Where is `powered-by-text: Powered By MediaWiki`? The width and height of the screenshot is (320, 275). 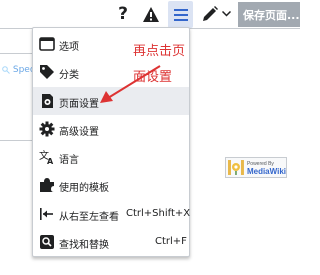 powered-by-text: Powered By MediaWiki is located at coordinates (266, 168).